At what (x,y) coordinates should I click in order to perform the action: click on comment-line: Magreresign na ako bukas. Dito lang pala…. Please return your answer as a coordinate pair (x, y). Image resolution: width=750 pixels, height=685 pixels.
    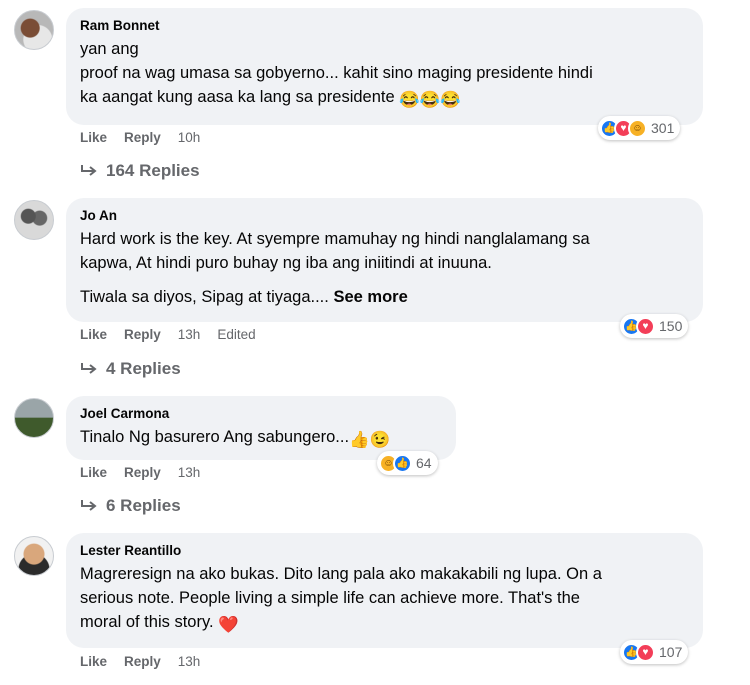
    Looking at the image, I should click on (341, 574).